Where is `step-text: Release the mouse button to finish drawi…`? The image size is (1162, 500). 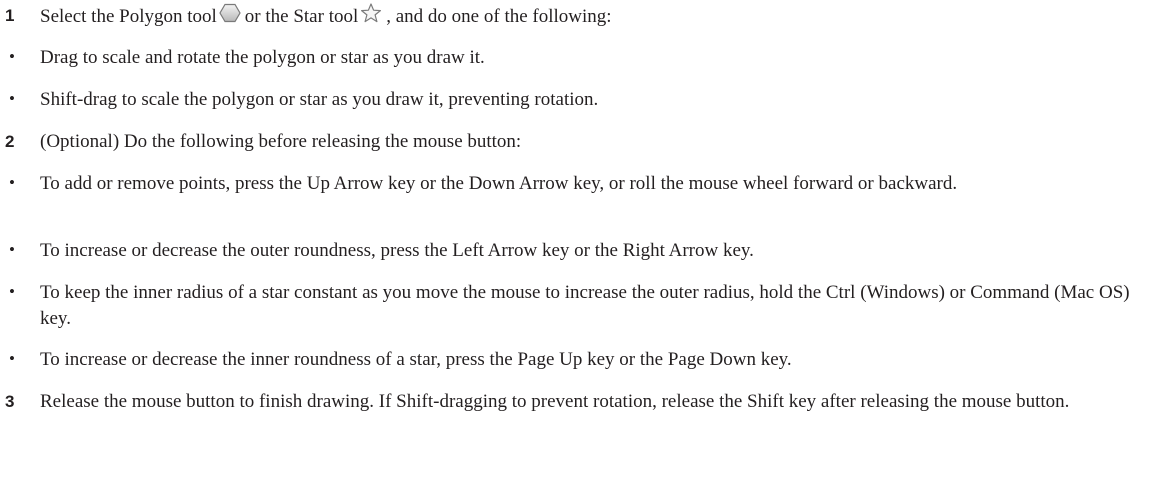 step-text: Release the mouse button to finish drawi… is located at coordinates (555, 401).